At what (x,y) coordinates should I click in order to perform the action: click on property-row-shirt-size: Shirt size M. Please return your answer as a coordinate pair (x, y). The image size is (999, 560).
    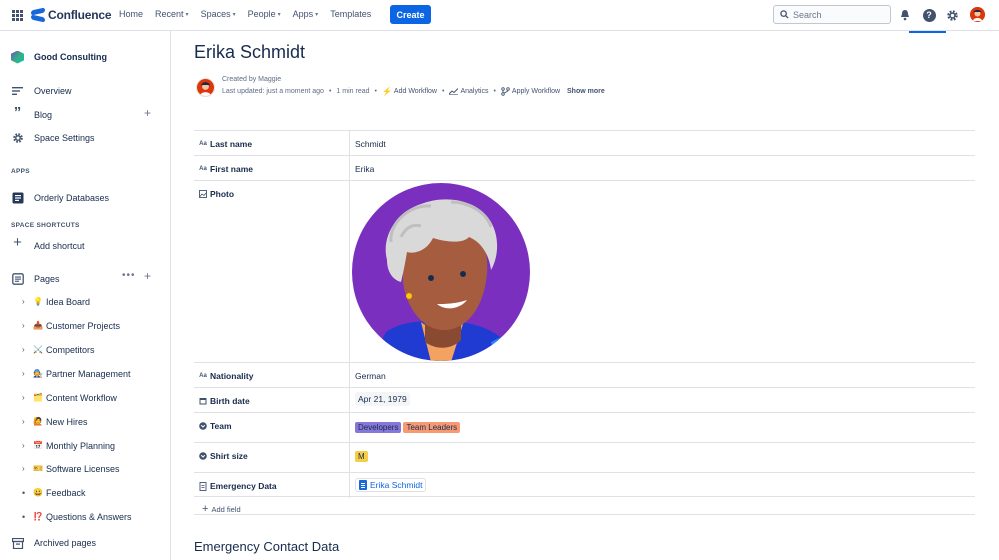
    Looking at the image, I should click on (584, 457).